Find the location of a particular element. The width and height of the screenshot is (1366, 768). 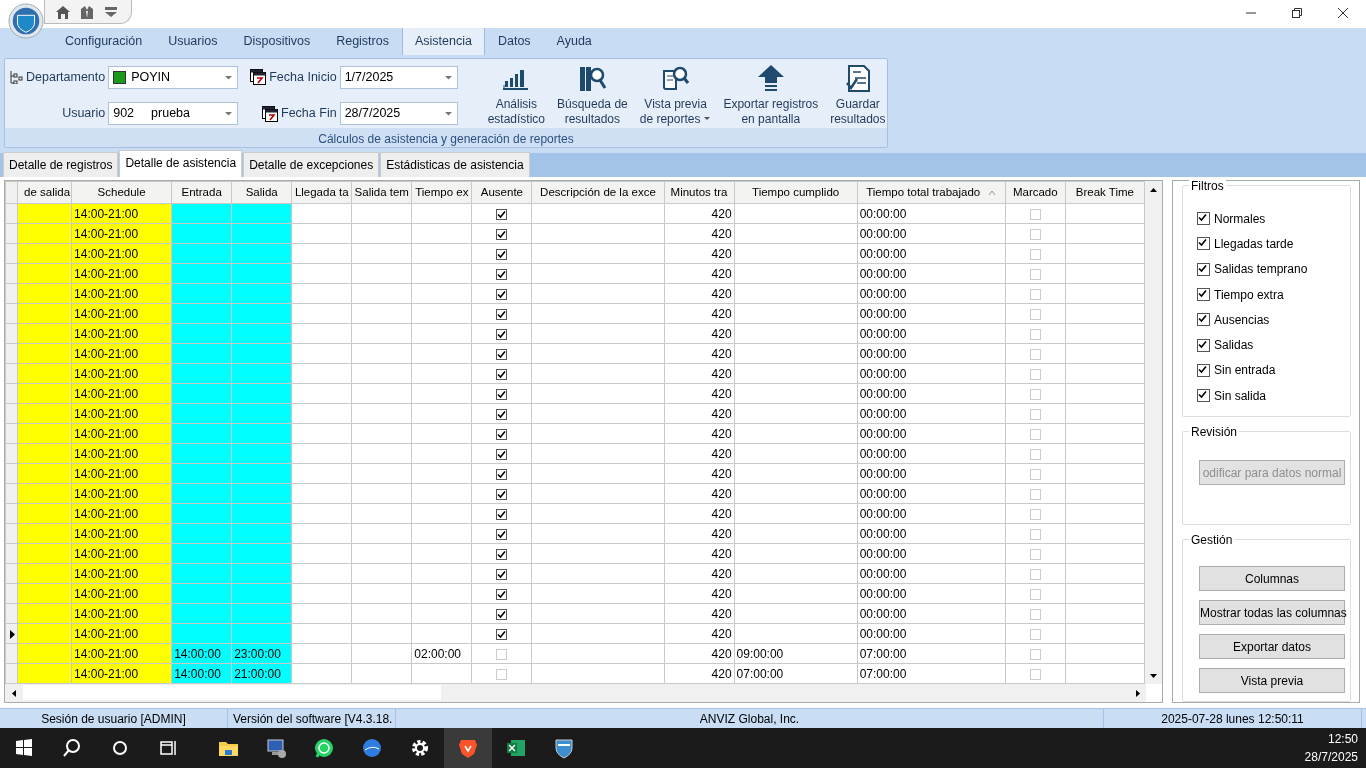

start-date-field: 1/7/2025 is located at coordinates (398, 77).